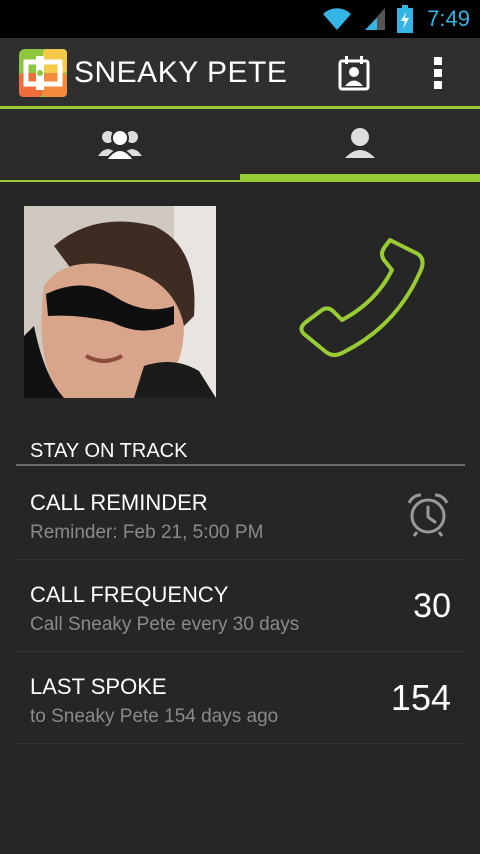 The height and width of the screenshot is (854, 480). What do you see at coordinates (354, 73) in the screenshot?
I see `calendar-contact-icon` at bounding box center [354, 73].